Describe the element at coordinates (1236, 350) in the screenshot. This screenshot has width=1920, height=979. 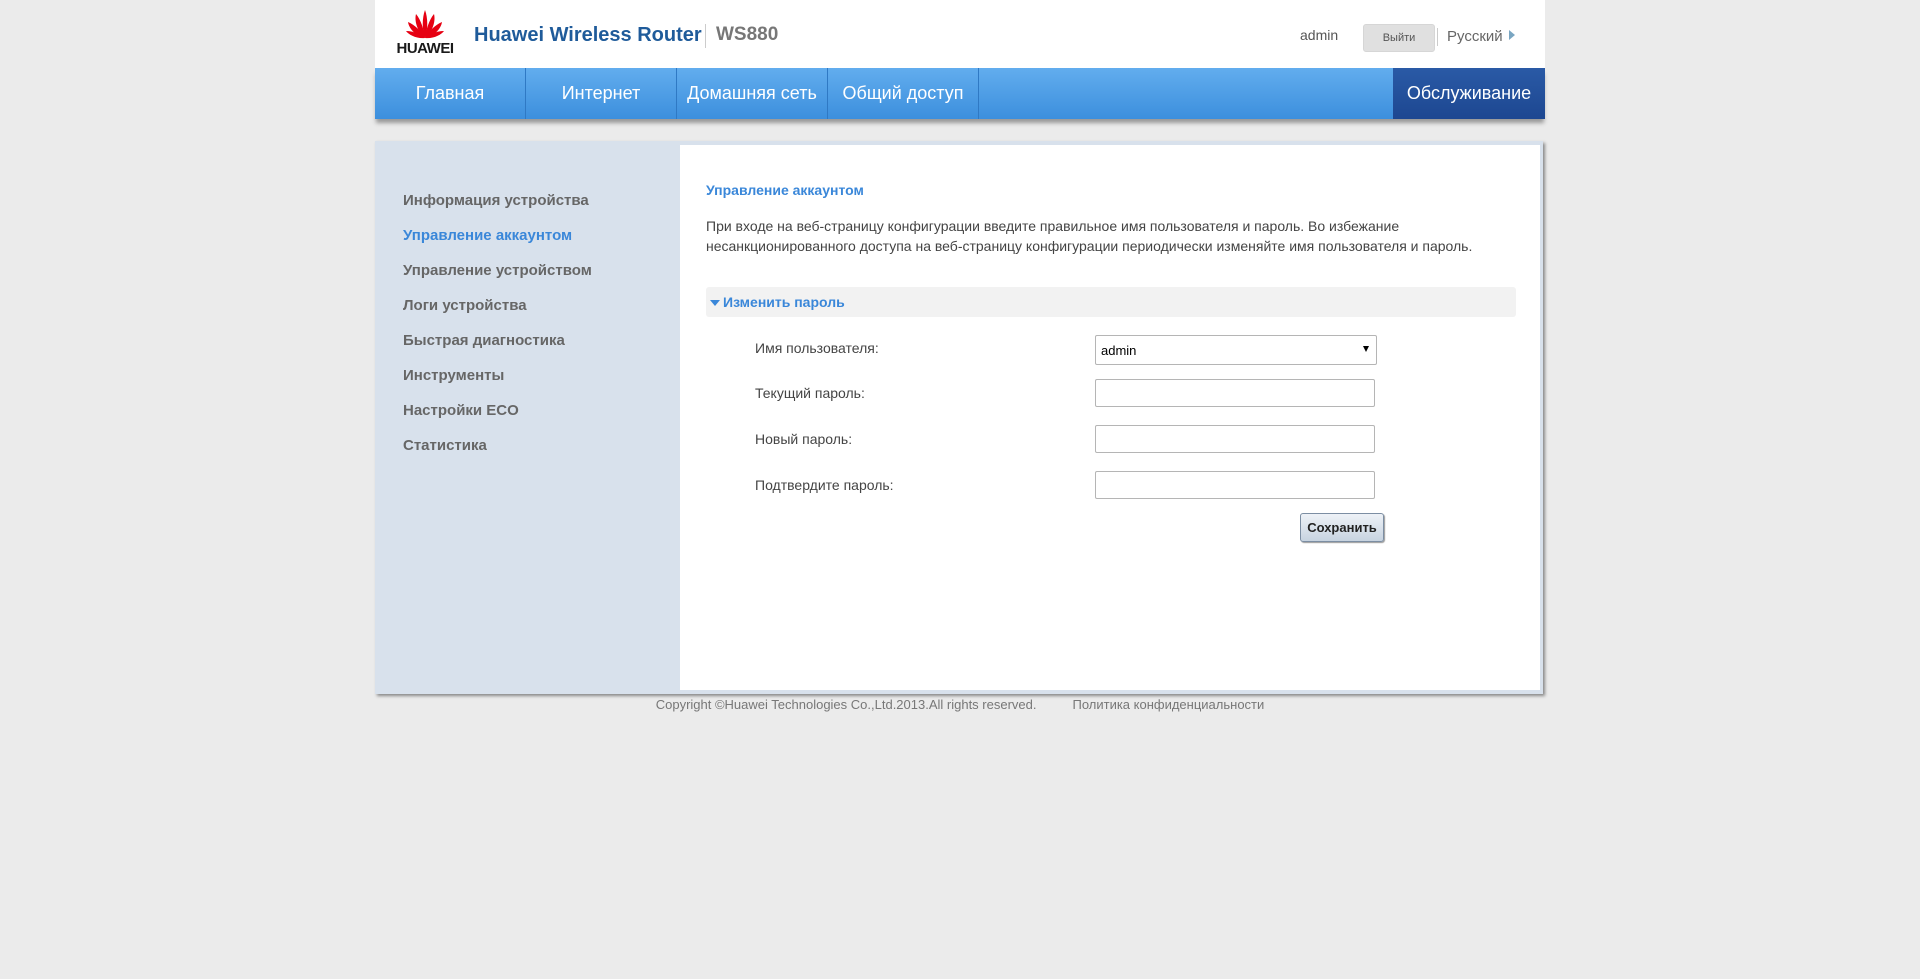
I see `username-select: admin` at that location.